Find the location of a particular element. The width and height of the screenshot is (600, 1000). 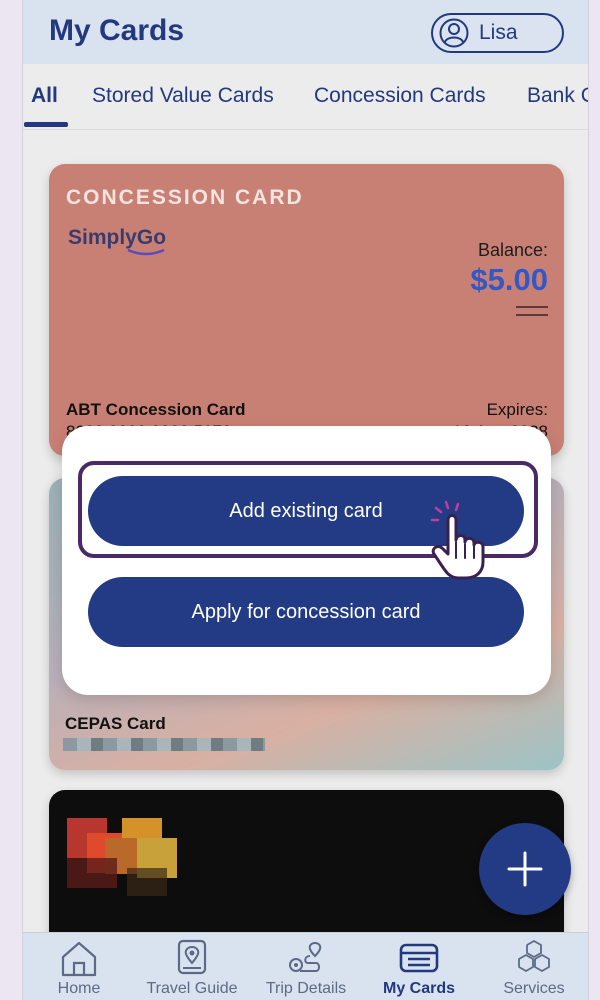

nav-home: Home is located at coordinates (79, 966).